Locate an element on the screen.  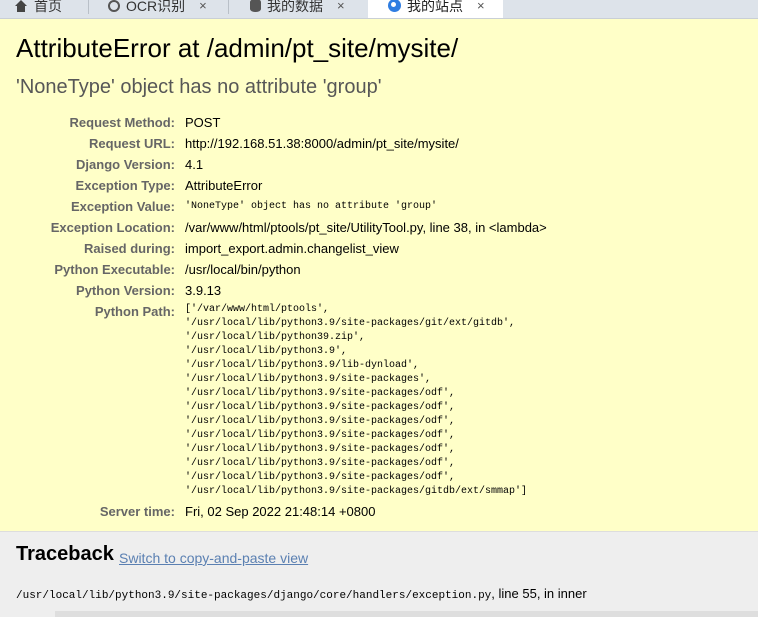
meta-value: AttributeError is located at coordinates (224, 185).